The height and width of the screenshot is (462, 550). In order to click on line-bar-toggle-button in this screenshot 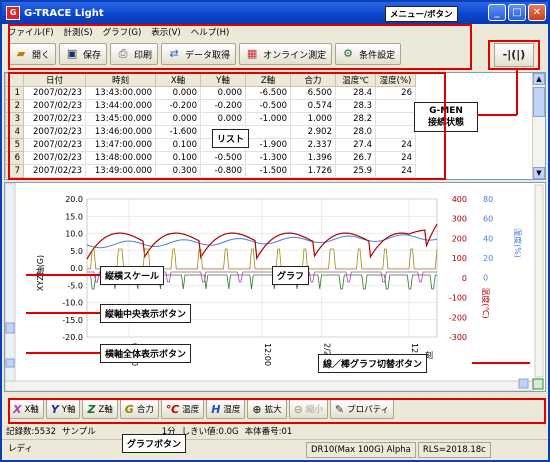, I will do `click(538, 384)`.